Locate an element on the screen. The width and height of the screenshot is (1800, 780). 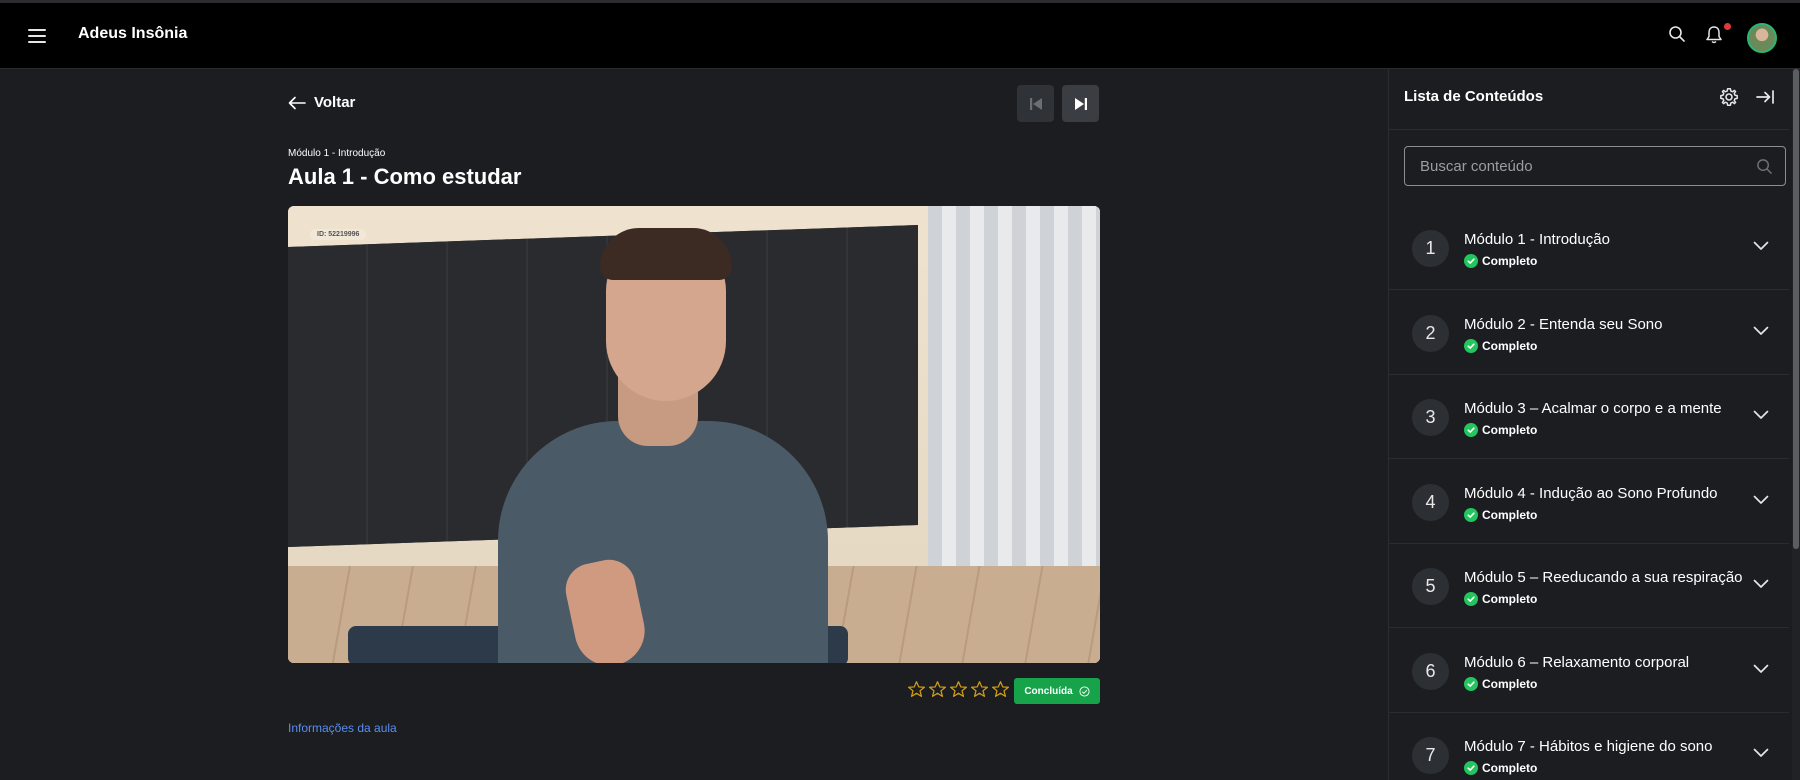
menu-icon is located at coordinates (39, 35).